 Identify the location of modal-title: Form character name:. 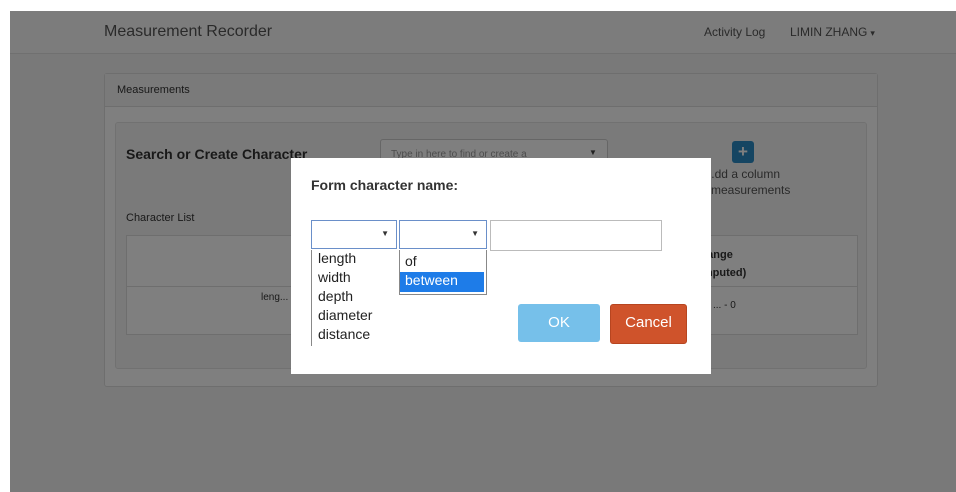
(385, 185).